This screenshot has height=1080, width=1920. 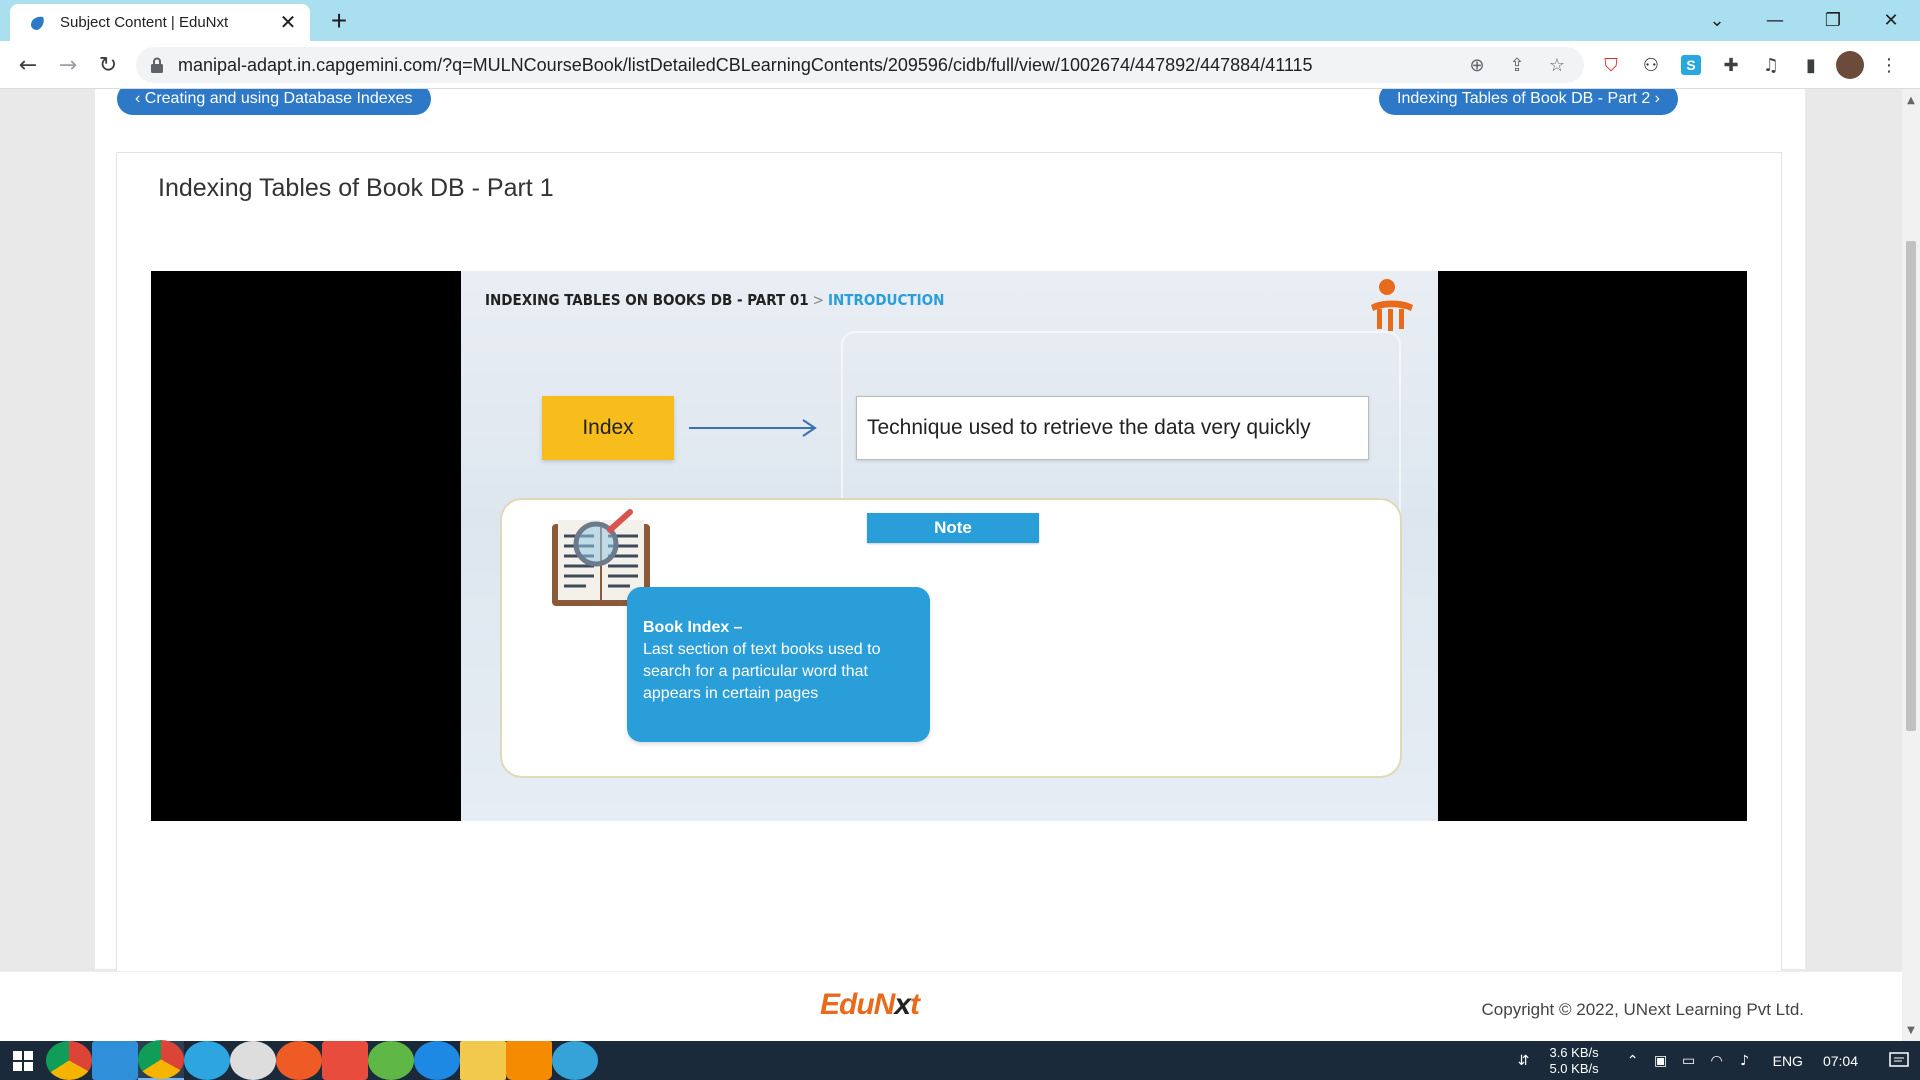 What do you see at coordinates (339, 21) in the screenshot?
I see `new-tab-button: +` at bounding box center [339, 21].